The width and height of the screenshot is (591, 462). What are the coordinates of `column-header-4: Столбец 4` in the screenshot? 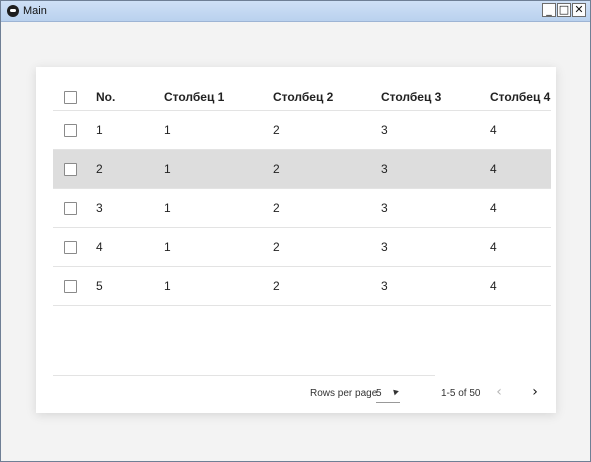 It's located at (520, 97).